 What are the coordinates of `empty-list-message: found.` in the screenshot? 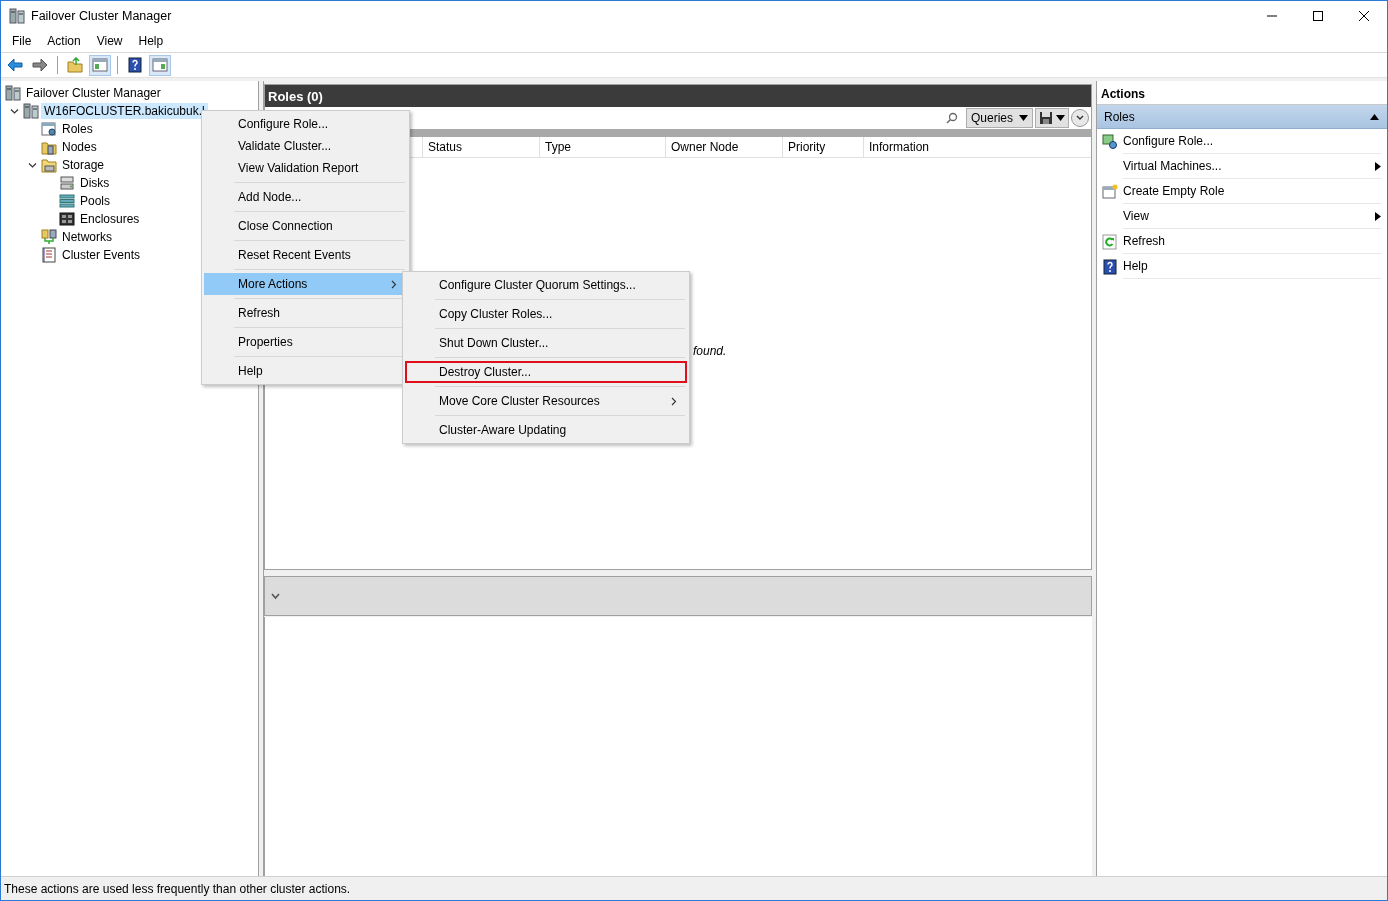 It's located at (710, 351).